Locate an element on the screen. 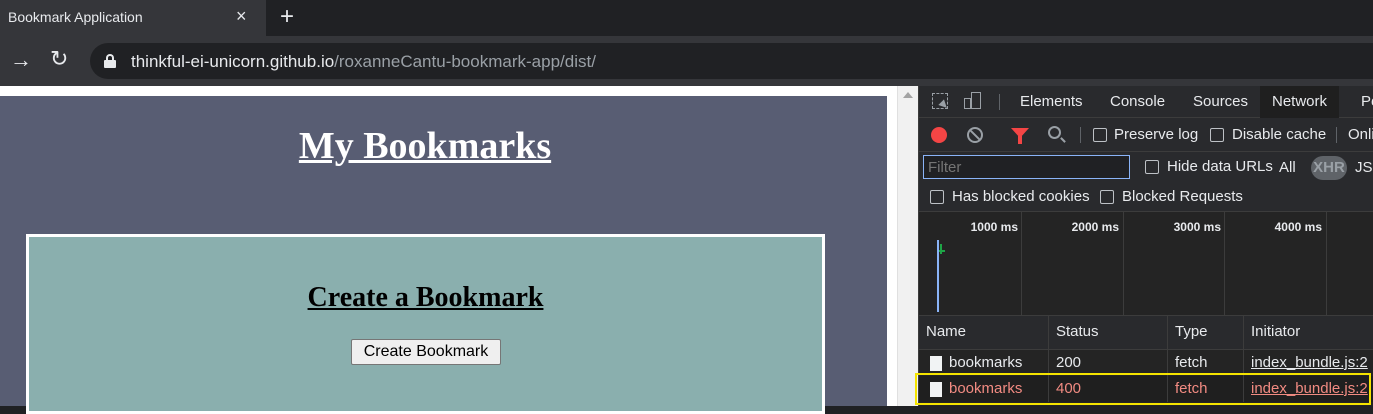  section-title: Create a Bookmark is located at coordinates (425, 297).